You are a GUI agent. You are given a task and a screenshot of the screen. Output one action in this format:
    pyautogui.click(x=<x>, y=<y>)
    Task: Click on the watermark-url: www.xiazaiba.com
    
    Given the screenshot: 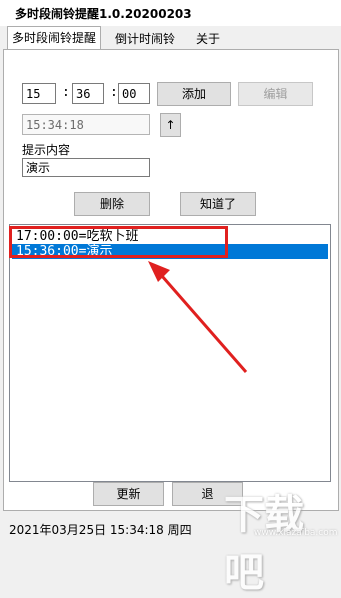 What is the action you would take?
    pyautogui.click(x=296, y=533)
    